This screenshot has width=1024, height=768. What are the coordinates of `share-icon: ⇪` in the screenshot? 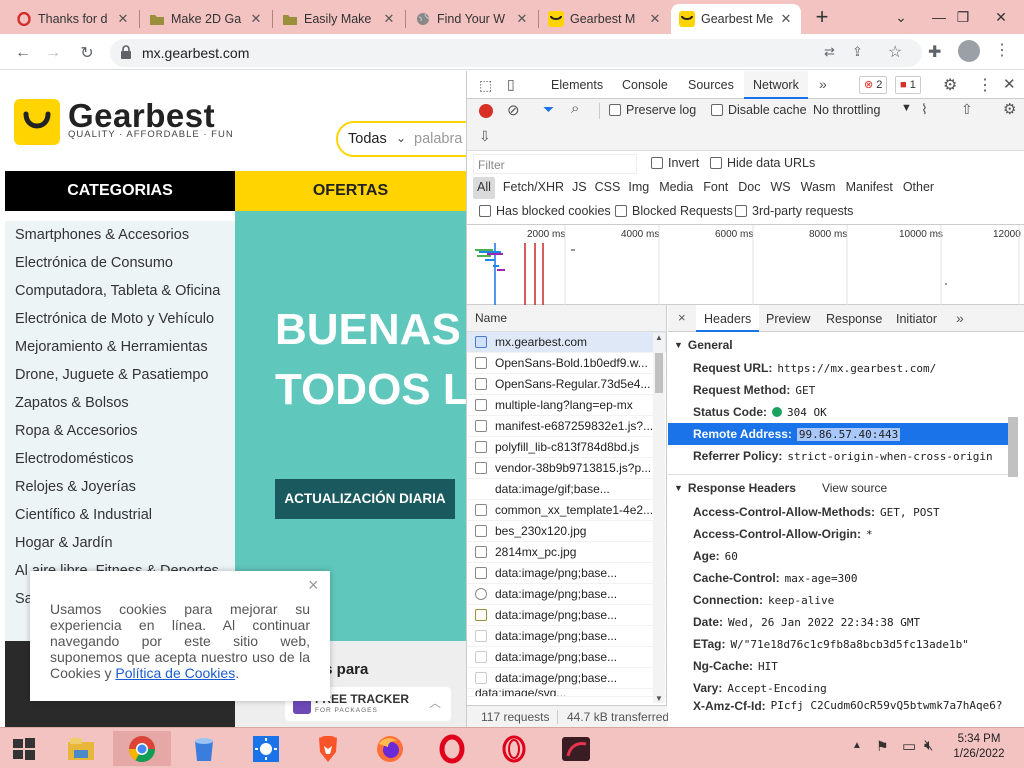 It's located at (857, 52).